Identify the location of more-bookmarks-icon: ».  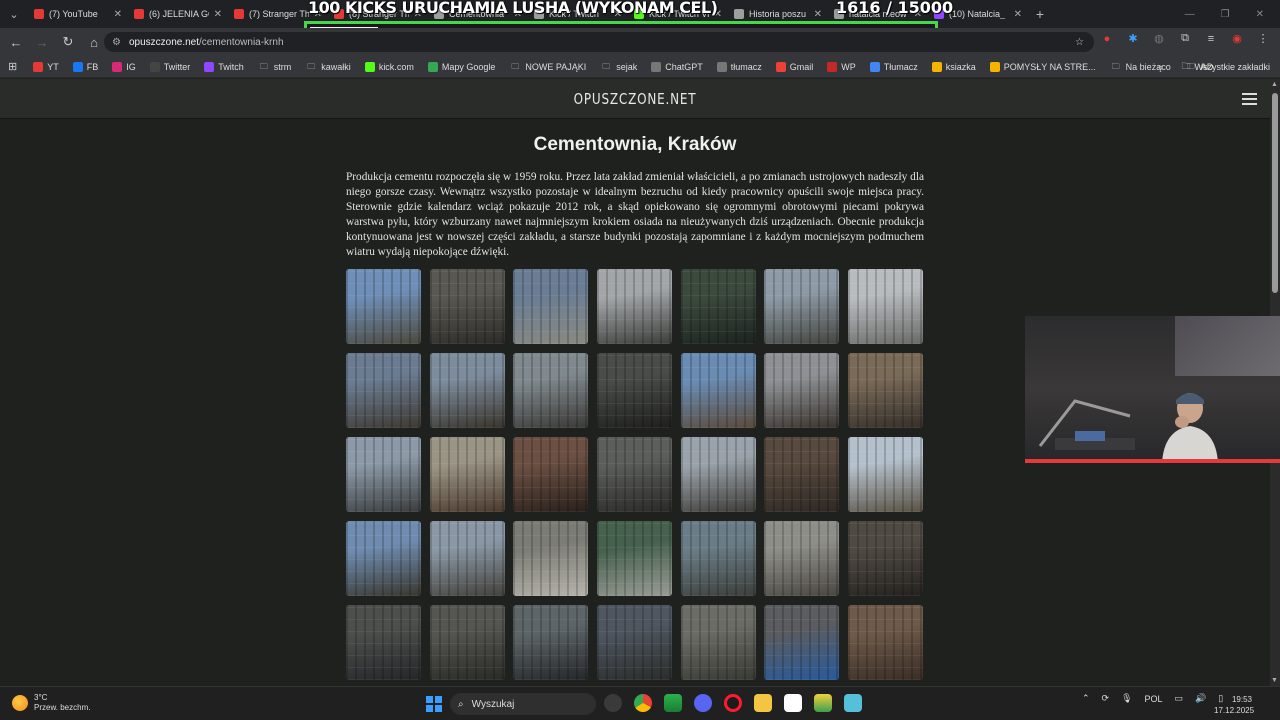
(1160, 67).